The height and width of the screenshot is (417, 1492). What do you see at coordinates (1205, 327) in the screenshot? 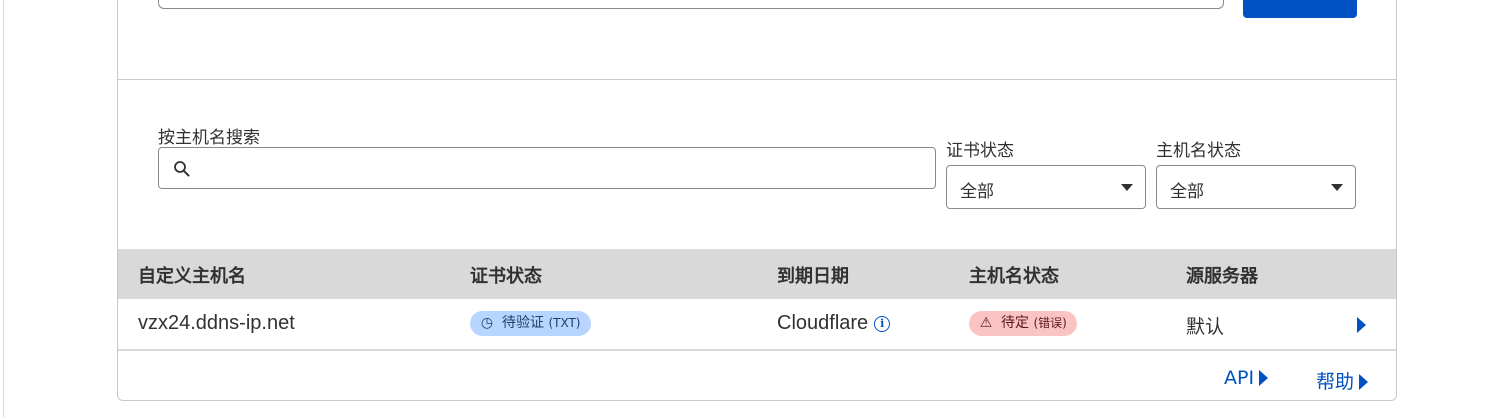
I see `origin-cell: 默认` at bounding box center [1205, 327].